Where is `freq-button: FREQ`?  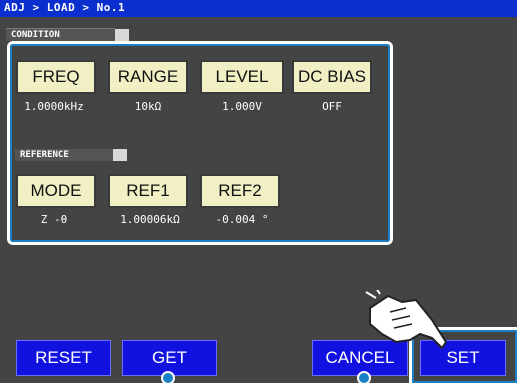
freq-button: FREQ is located at coordinates (56, 77).